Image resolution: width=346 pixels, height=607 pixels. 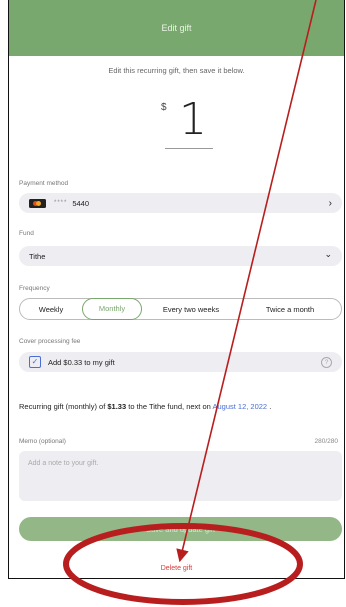 What do you see at coordinates (183, 564) in the screenshot?
I see `annotation-circle` at bounding box center [183, 564].